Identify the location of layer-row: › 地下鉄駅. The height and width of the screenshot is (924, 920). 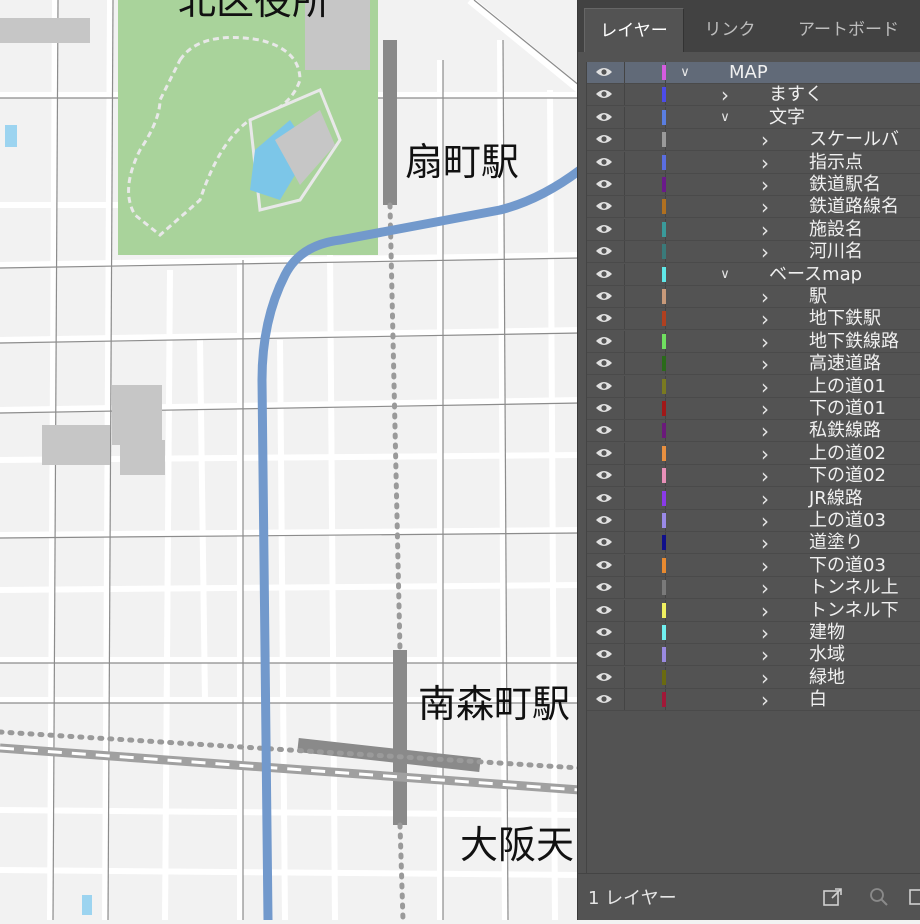
(753, 319).